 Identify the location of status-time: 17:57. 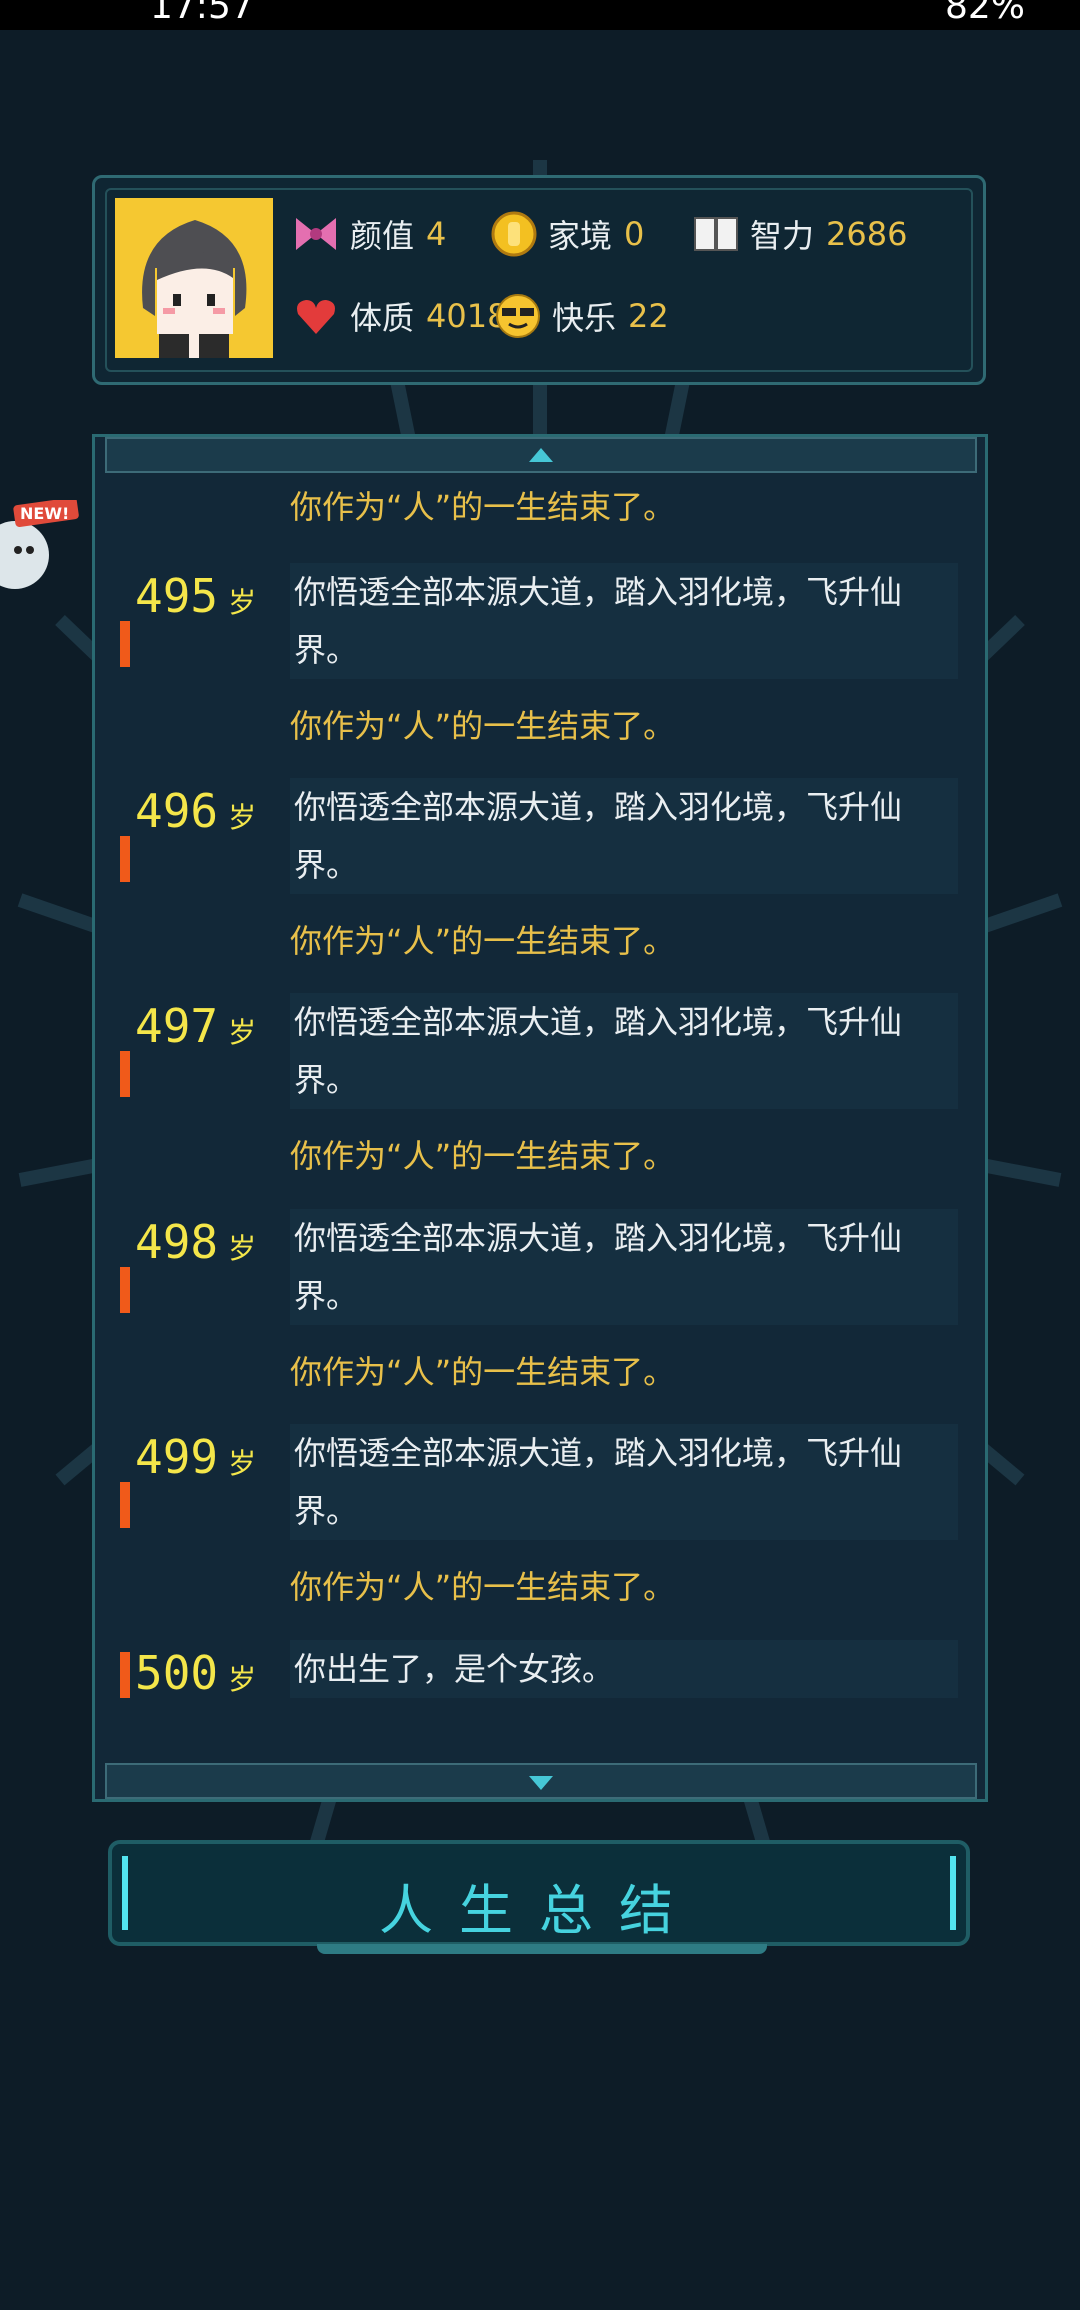
(202, 13).